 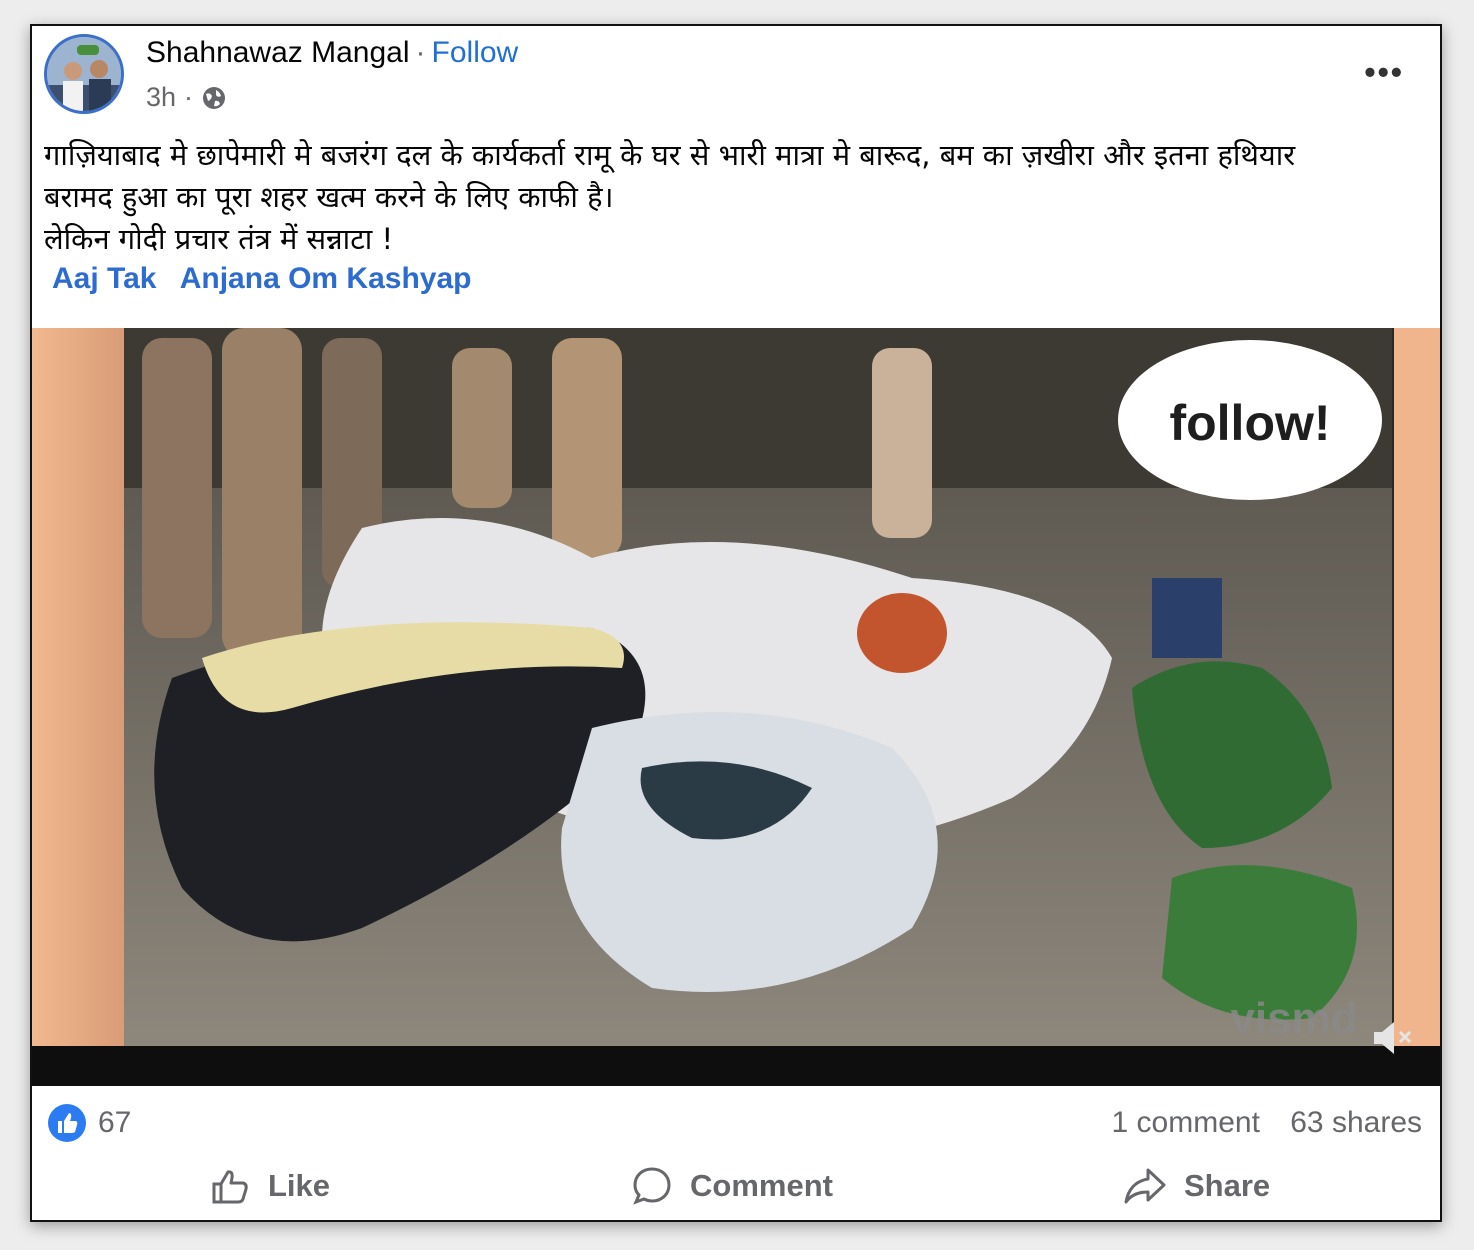 I want to click on comment-label: Comment, so click(x=761, y=1185).